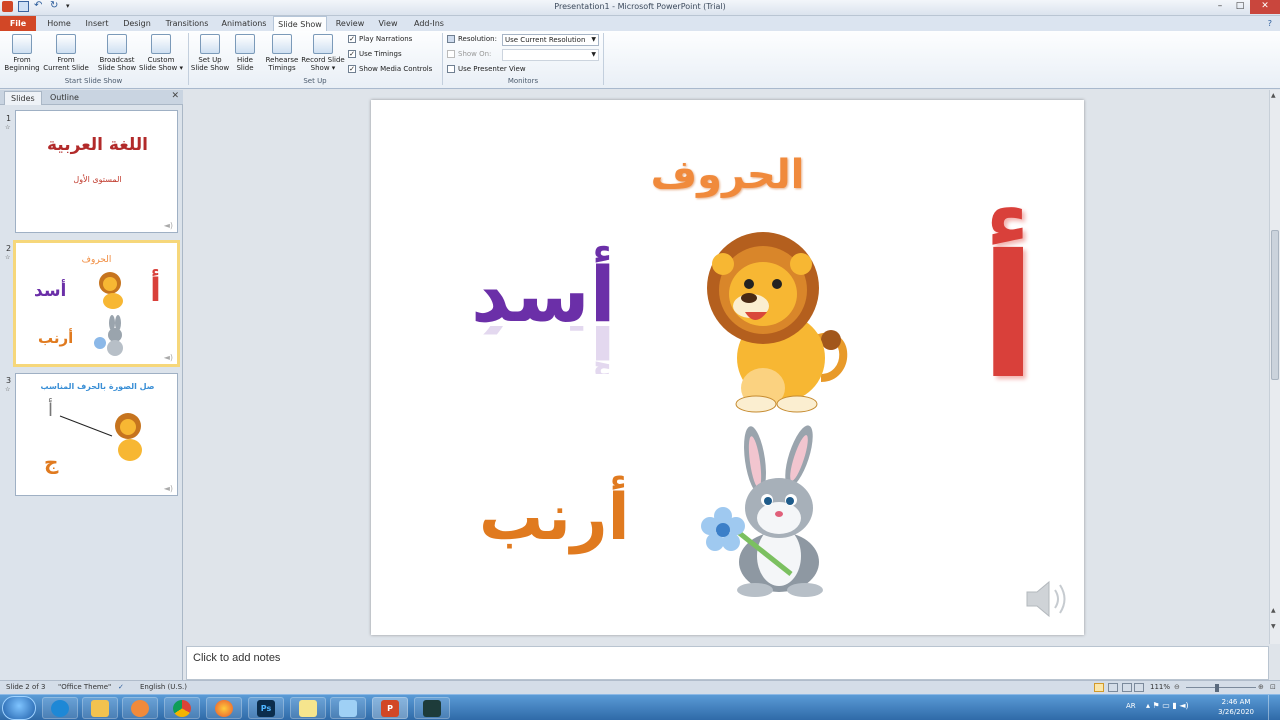 This screenshot has height=720, width=1280. I want to click on taskbar-notes, so click(308, 708).